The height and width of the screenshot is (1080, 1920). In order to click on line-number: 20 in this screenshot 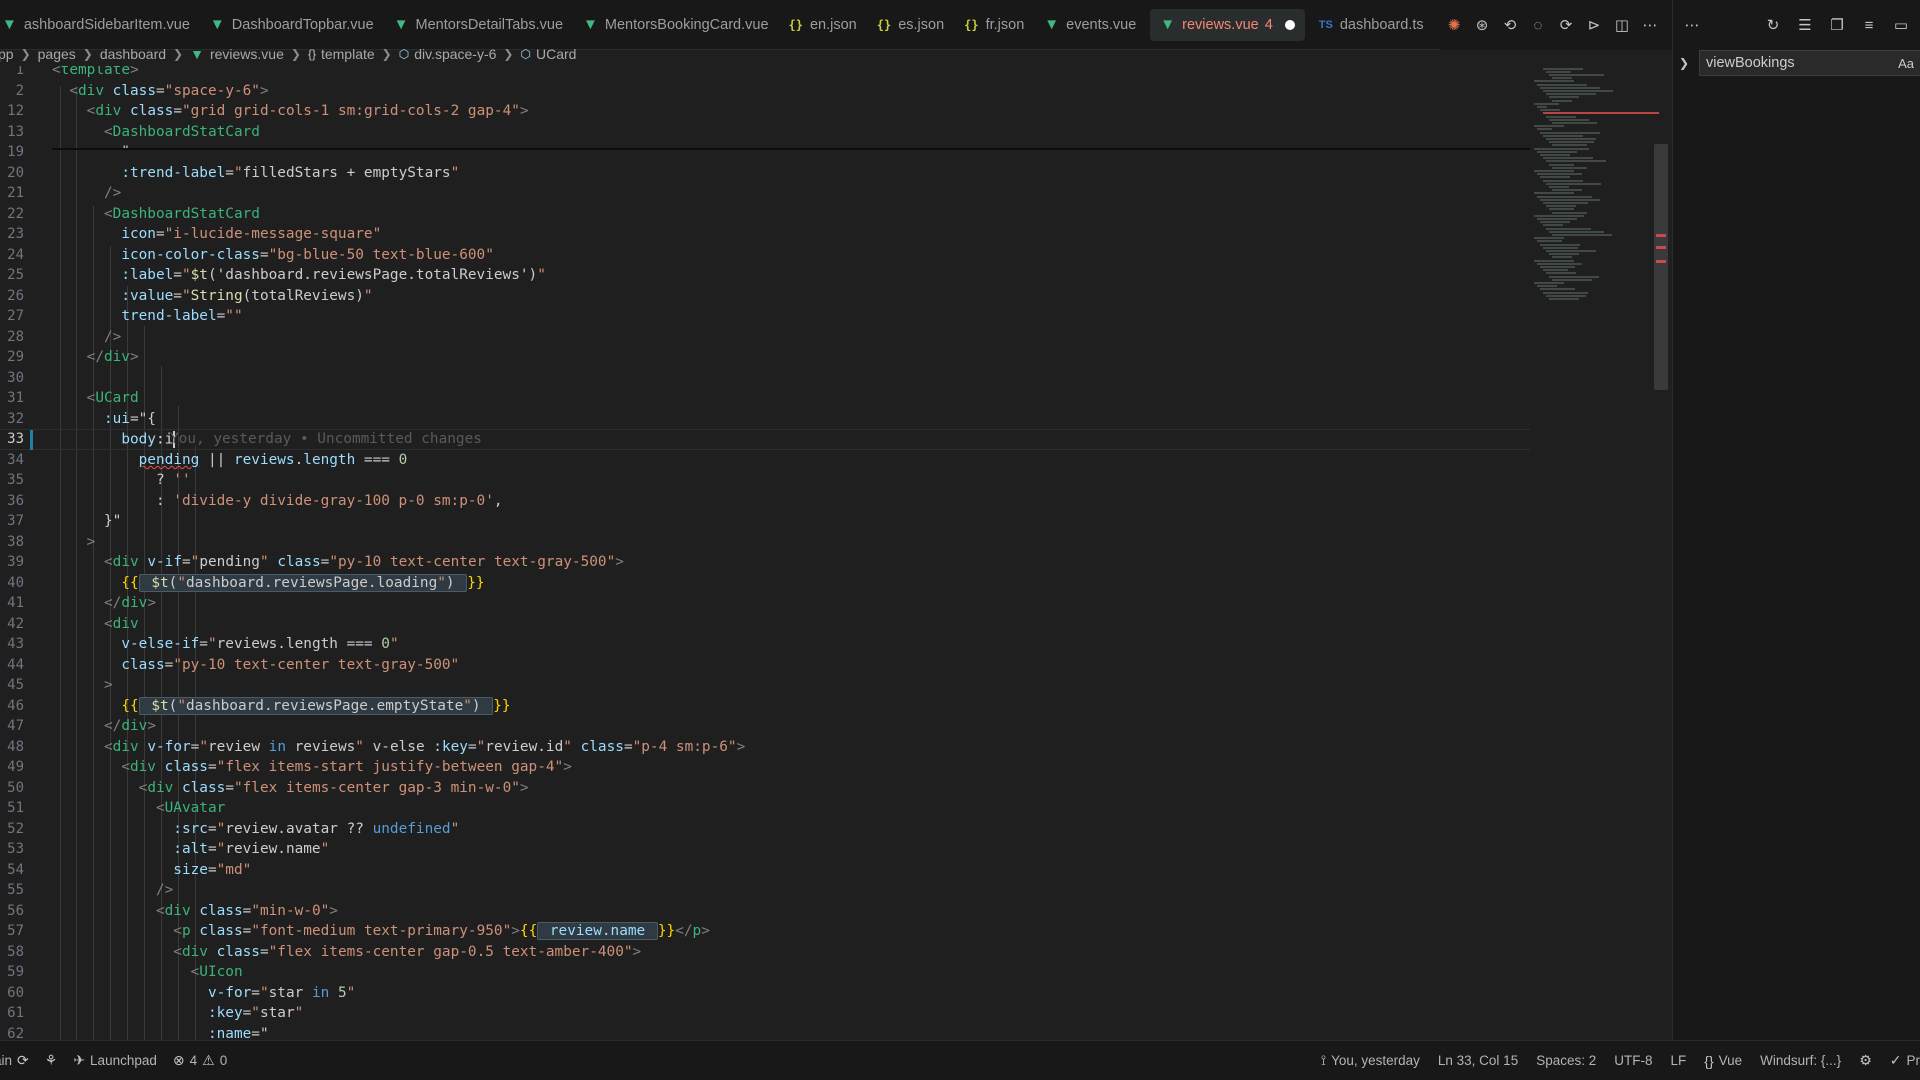, I will do `click(12, 173)`.